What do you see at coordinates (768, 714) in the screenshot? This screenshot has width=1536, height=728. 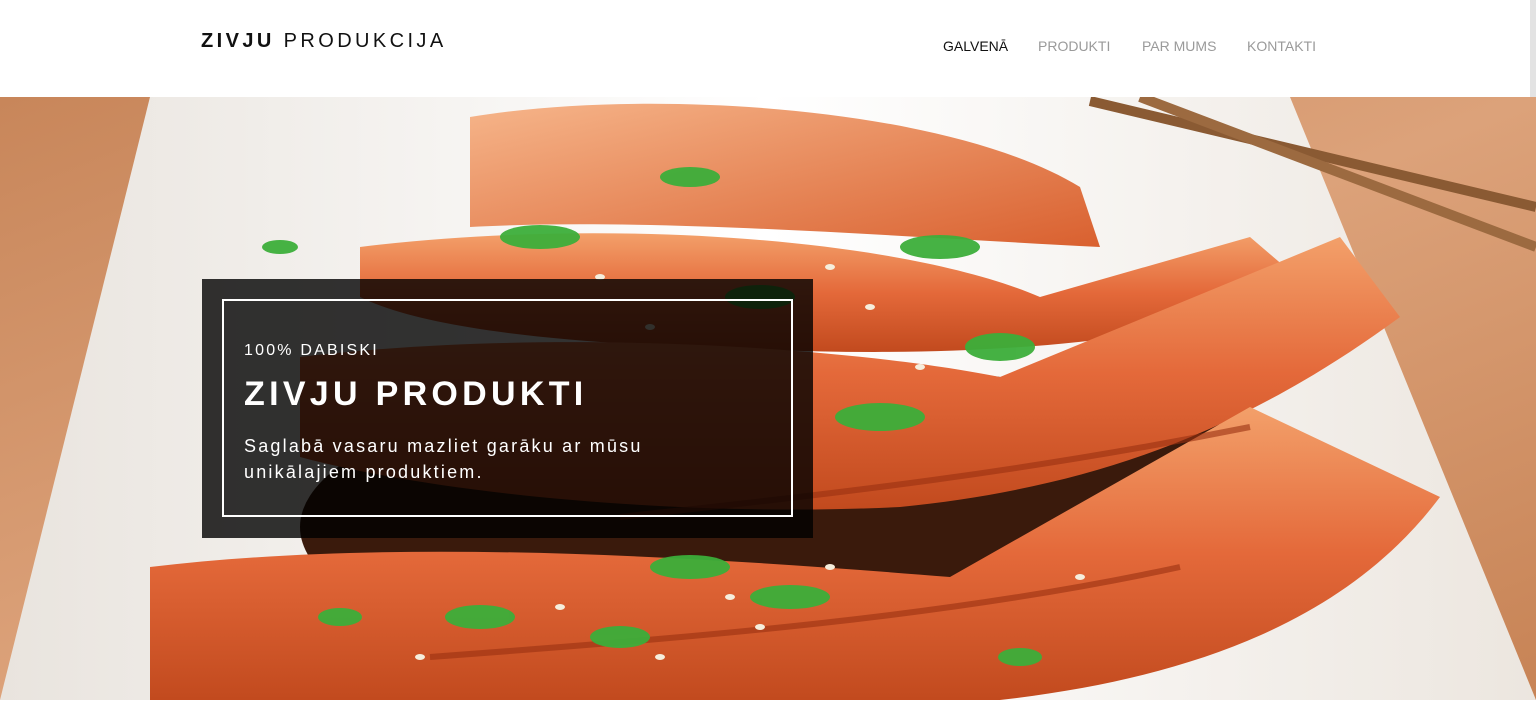 I see `page-bottom-strip` at bounding box center [768, 714].